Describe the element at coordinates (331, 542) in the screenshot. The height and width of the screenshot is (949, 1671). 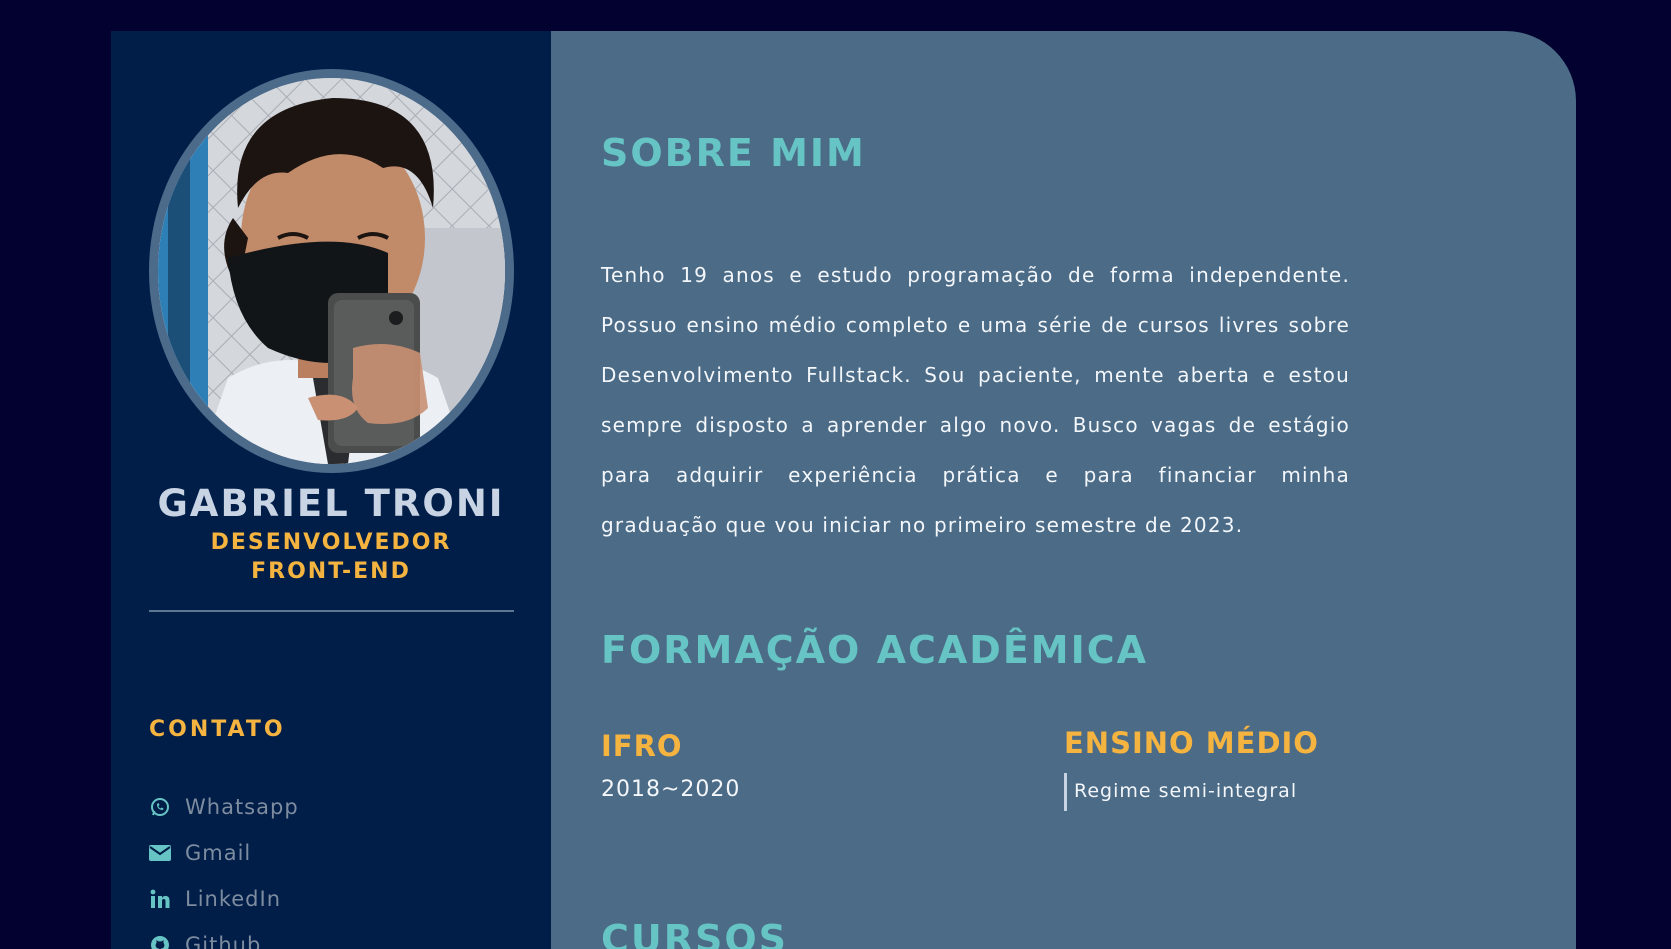
I see `profile-role-line1: DESENVOLVEDOR` at that location.